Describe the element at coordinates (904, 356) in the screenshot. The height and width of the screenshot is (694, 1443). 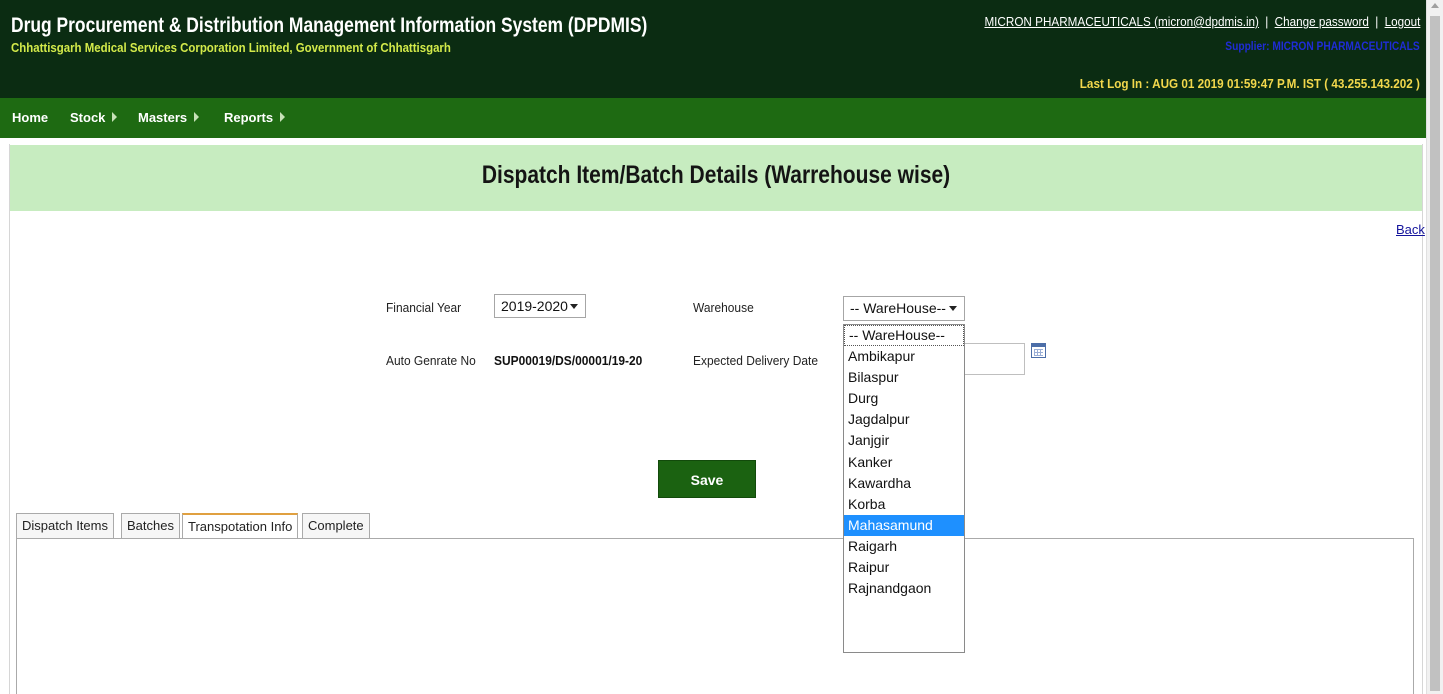
I see `warehouse-option: Ambikapur` at that location.